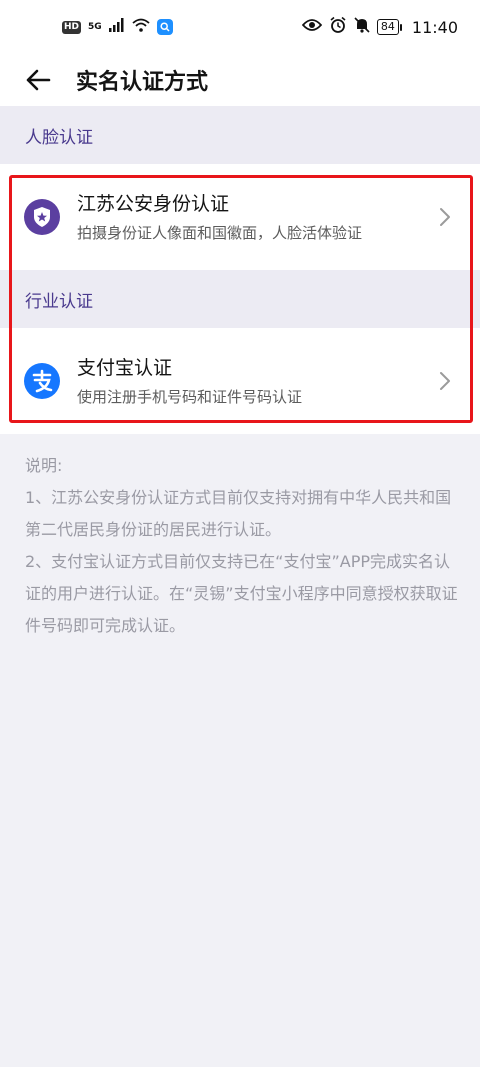 This screenshot has height=1067, width=480. I want to click on police-badge-icon, so click(42, 217).